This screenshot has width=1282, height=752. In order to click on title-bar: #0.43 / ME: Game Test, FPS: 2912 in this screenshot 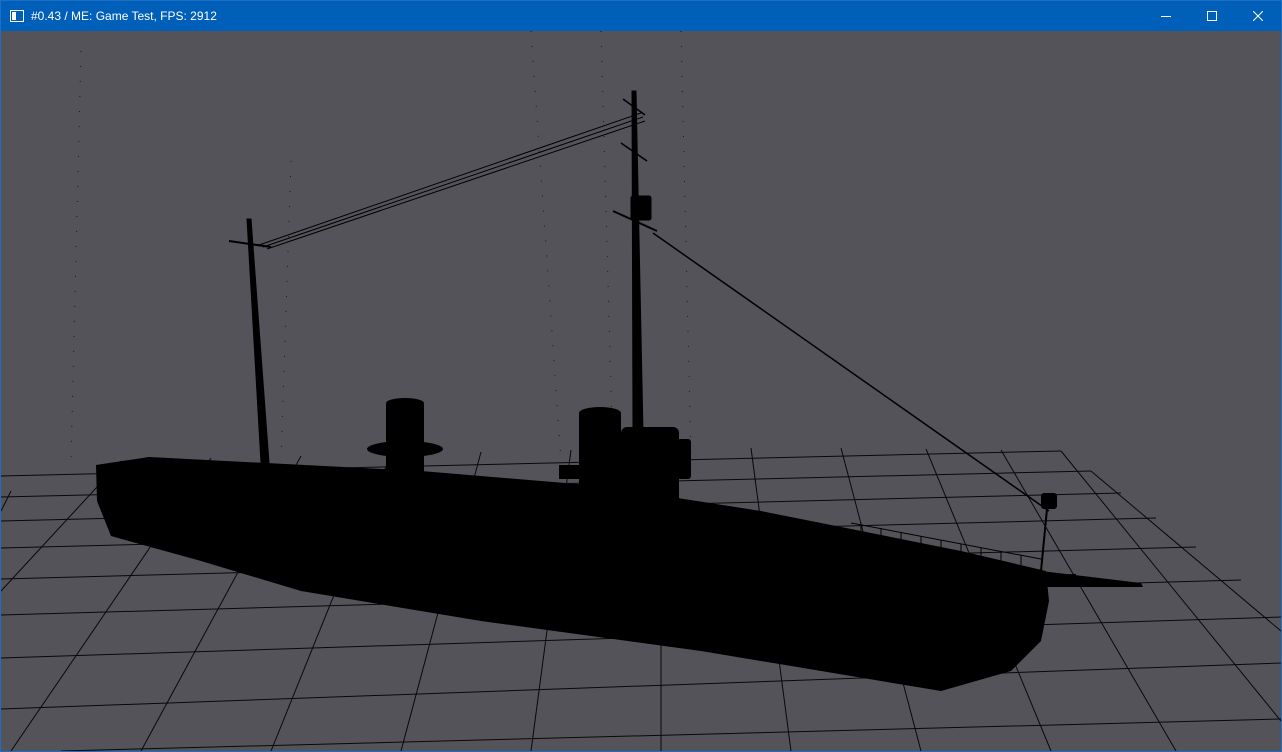, I will do `click(641, 16)`.